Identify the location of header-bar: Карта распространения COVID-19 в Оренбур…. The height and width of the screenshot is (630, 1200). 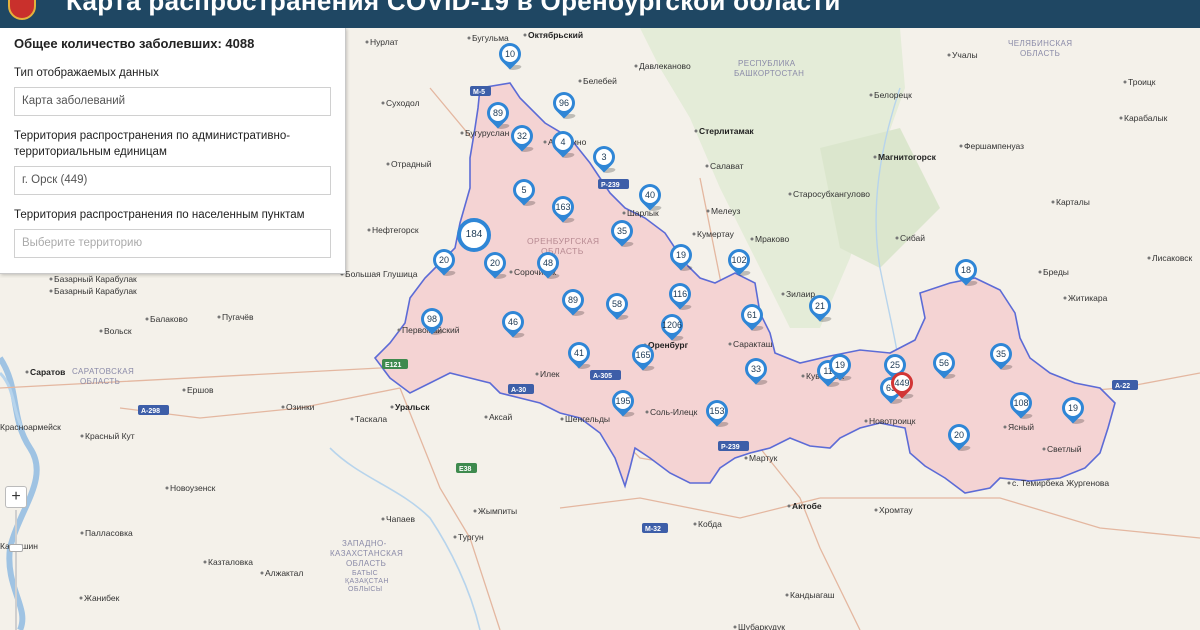
(600, 14).